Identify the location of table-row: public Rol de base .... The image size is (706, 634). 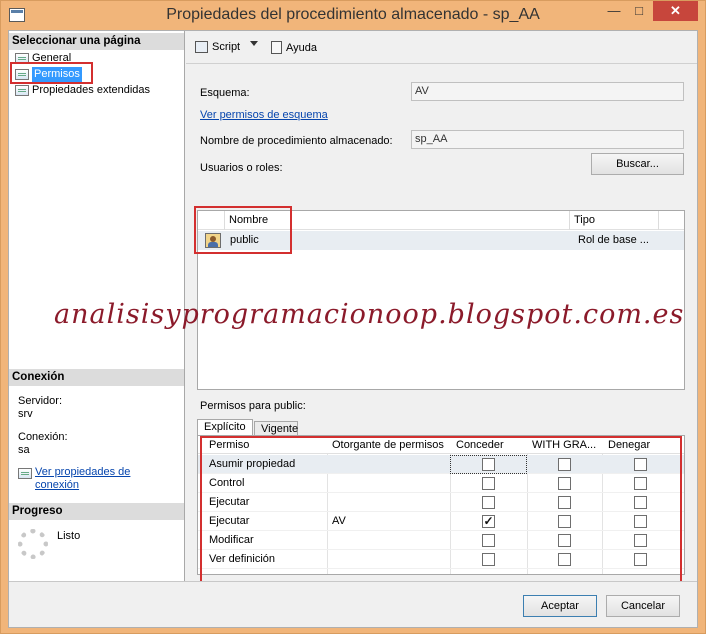
(441, 240).